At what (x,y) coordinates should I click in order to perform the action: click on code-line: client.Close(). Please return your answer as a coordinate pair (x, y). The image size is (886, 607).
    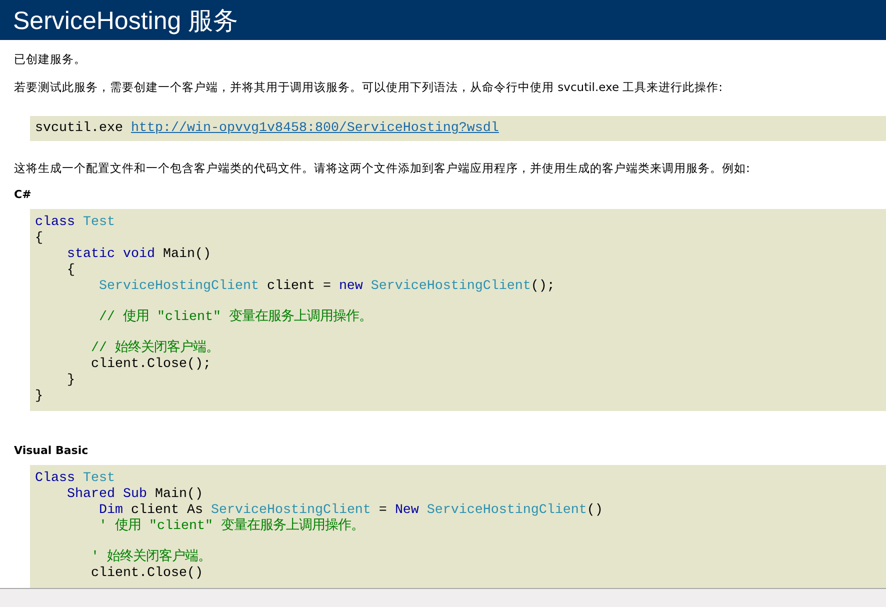
    Looking at the image, I should click on (146, 574).